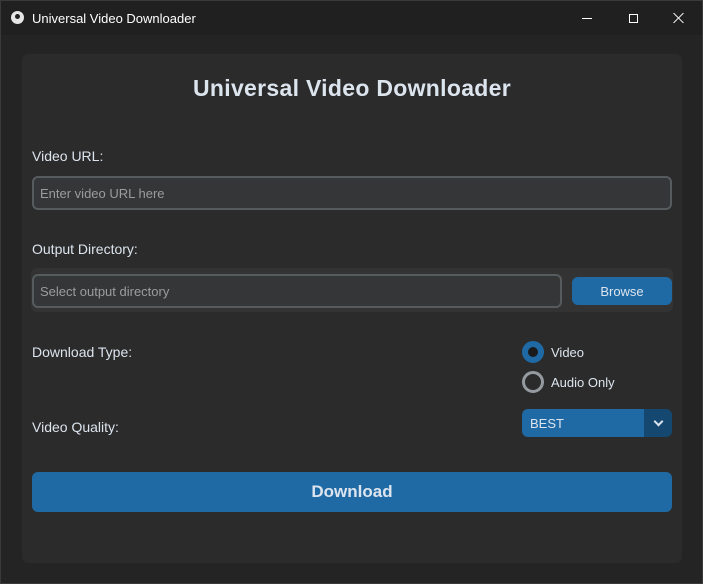  Describe the element at coordinates (75, 427) in the screenshot. I see `video-quality-label: Video Quality:` at that location.